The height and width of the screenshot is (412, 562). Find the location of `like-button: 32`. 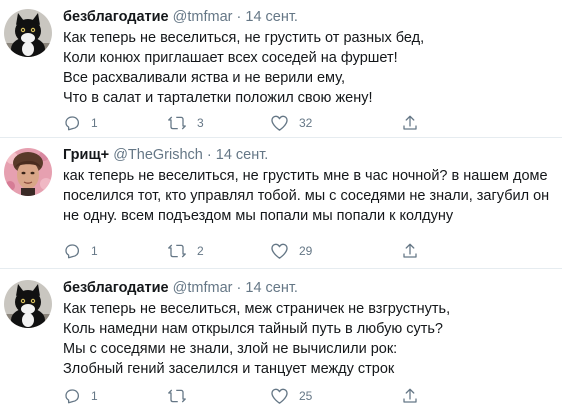

like-button: 32 is located at coordinates (291, 123).